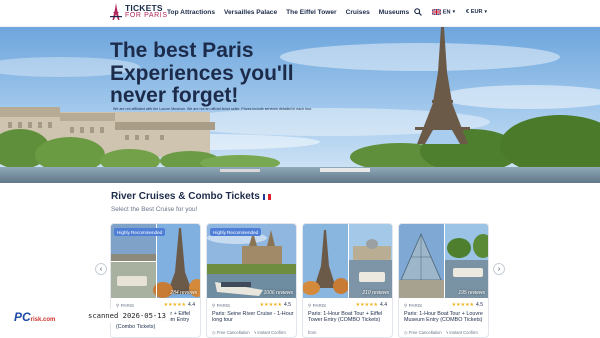 The width and height of the screenshot is (600, 338). I want to click on hero-title-line1: The best Paris, so click(182, 50).